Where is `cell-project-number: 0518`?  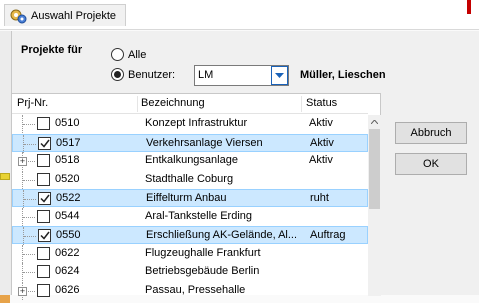
cell-project-number: 0518 is located at coordinates (67, 160).